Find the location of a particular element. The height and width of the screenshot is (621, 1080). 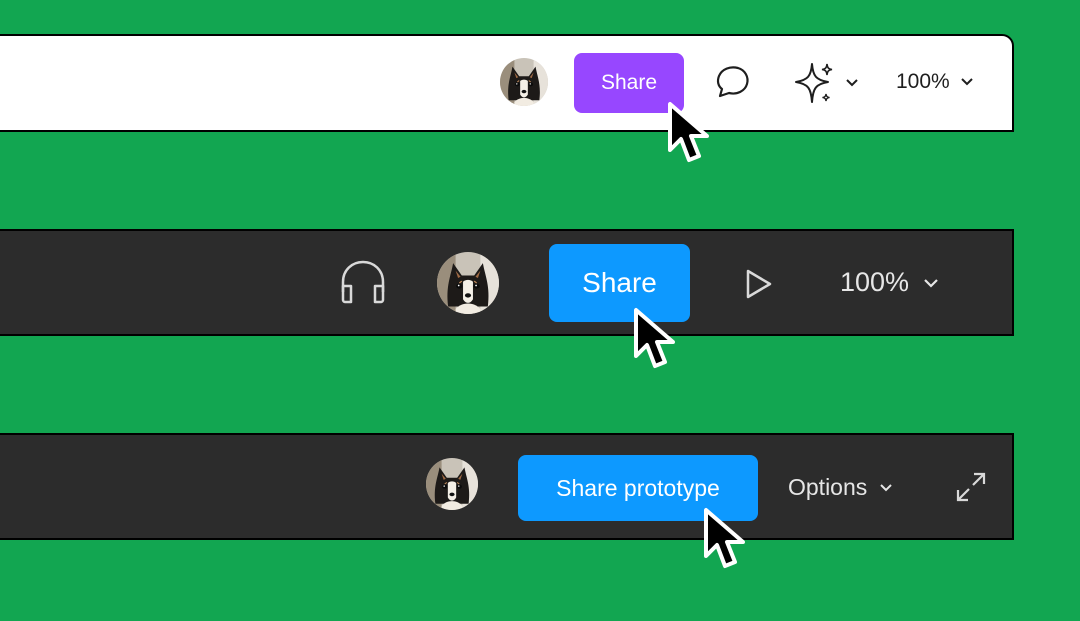

share-prototype-label: Share prototype is located at coordinates (638, 487).